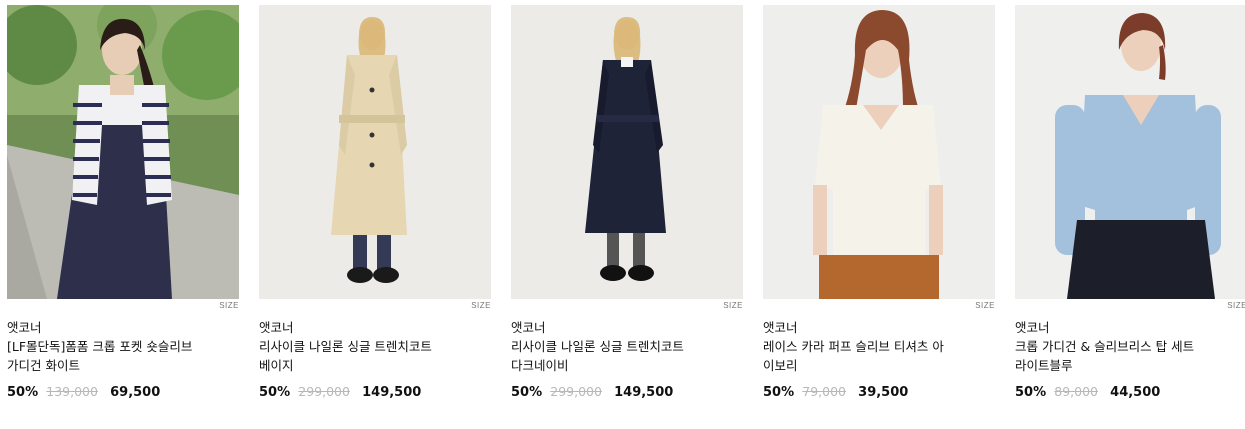  What do you see at coordinates (540, 365) in the screenshot?
I see `product-name-line-2: 다크네이비` at bounding box center [540, 365].